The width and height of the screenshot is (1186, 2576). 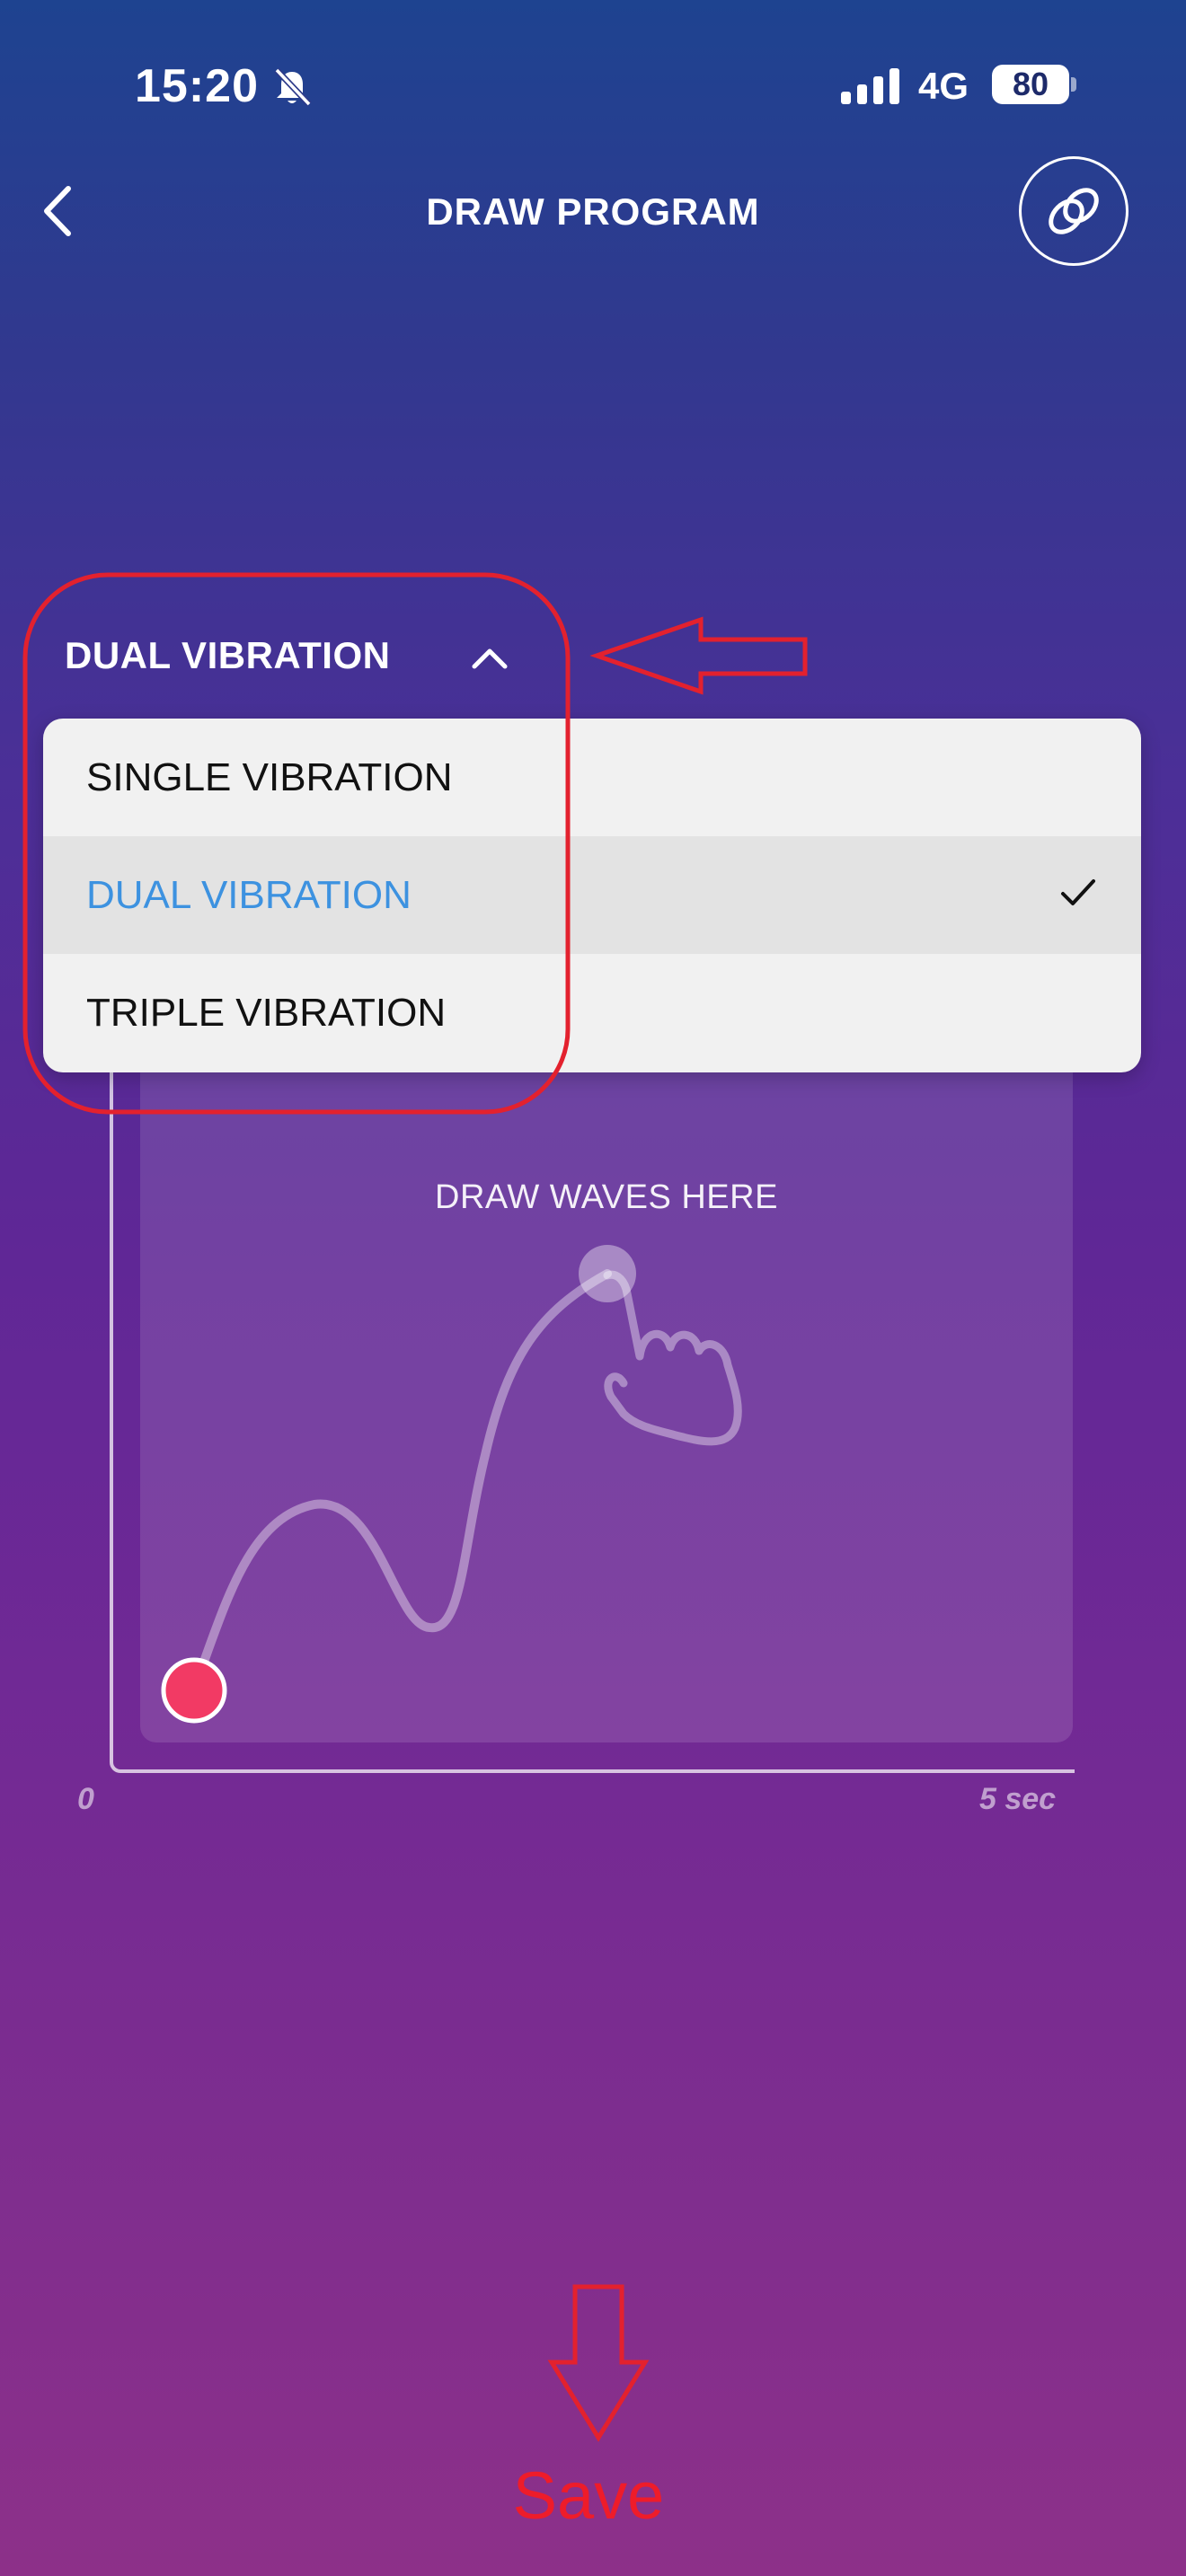 I want to click on annotation-left-arrow, so click(x=698, y=655).